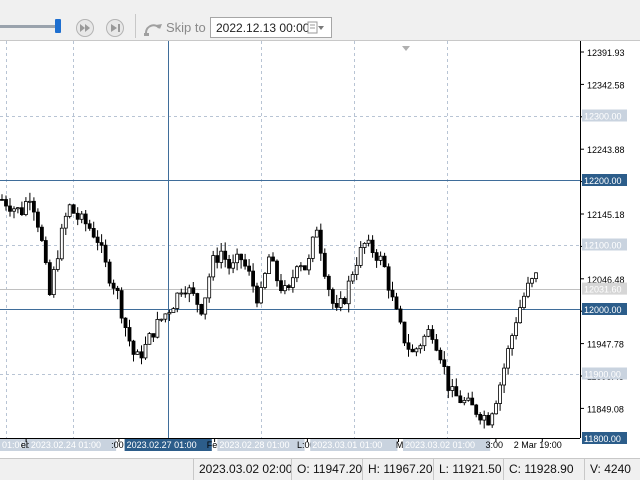  Describe the element at coordinates (538, 445) in the screenshot. I see `time-tick-label: 2 Mar 19:00` at that location.